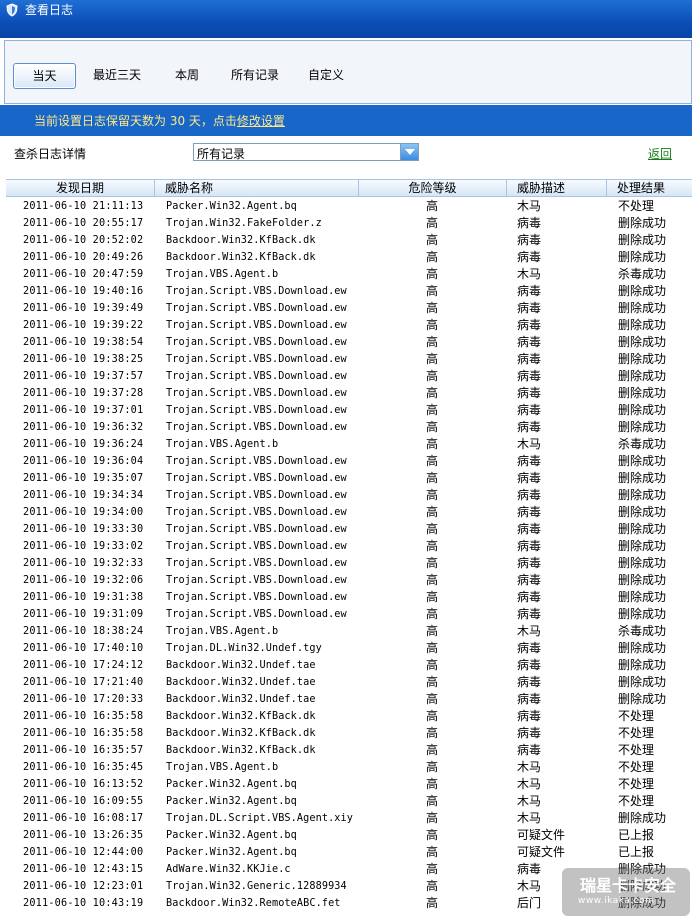  Describe the element at coordinates (253, 903) in the screenshot. I see `cell-threat-name: Backdoor.Win32.RemoteABC.fet` at that location.